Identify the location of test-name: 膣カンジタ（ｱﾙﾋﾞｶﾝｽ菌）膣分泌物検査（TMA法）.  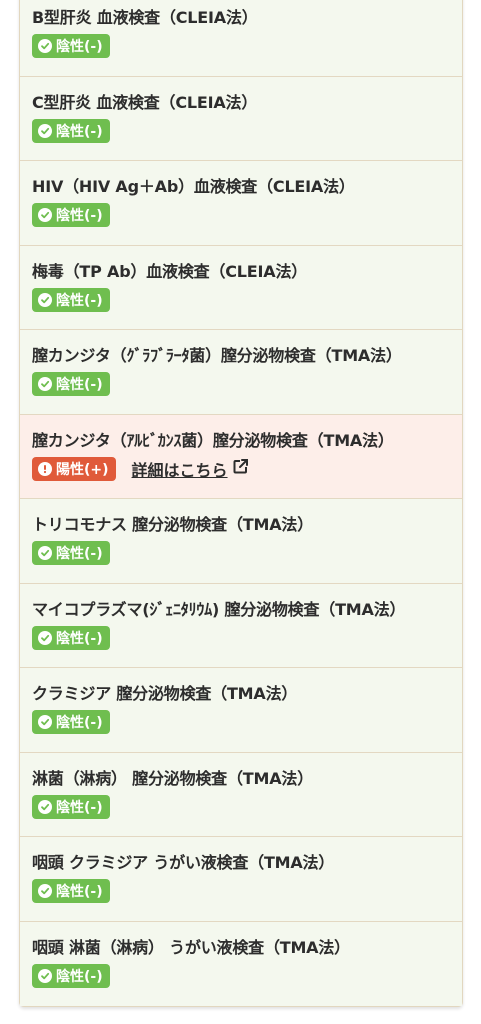
(213, 440).